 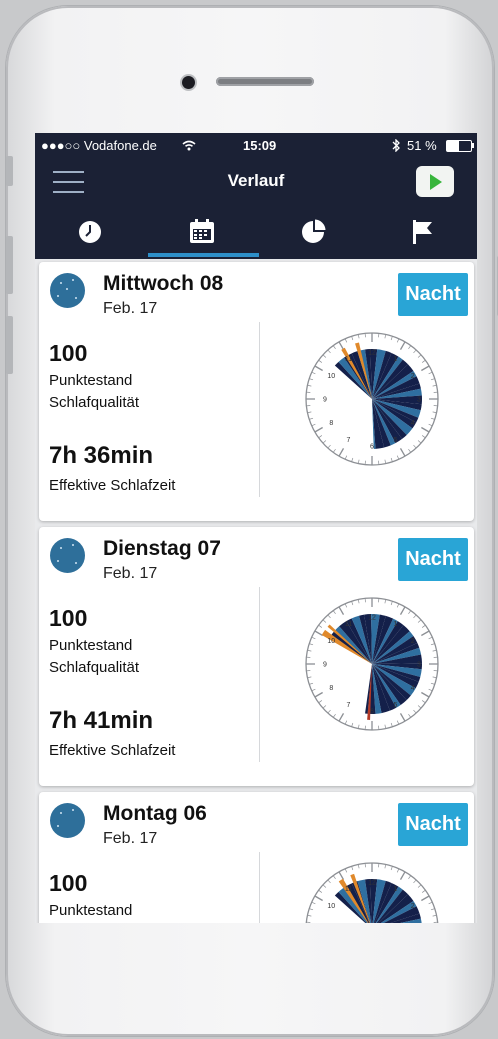 What do you see at coordinates (203, 255) in the screenshot?
I see `active-tab-indicator` at bounding box center [203, 255].